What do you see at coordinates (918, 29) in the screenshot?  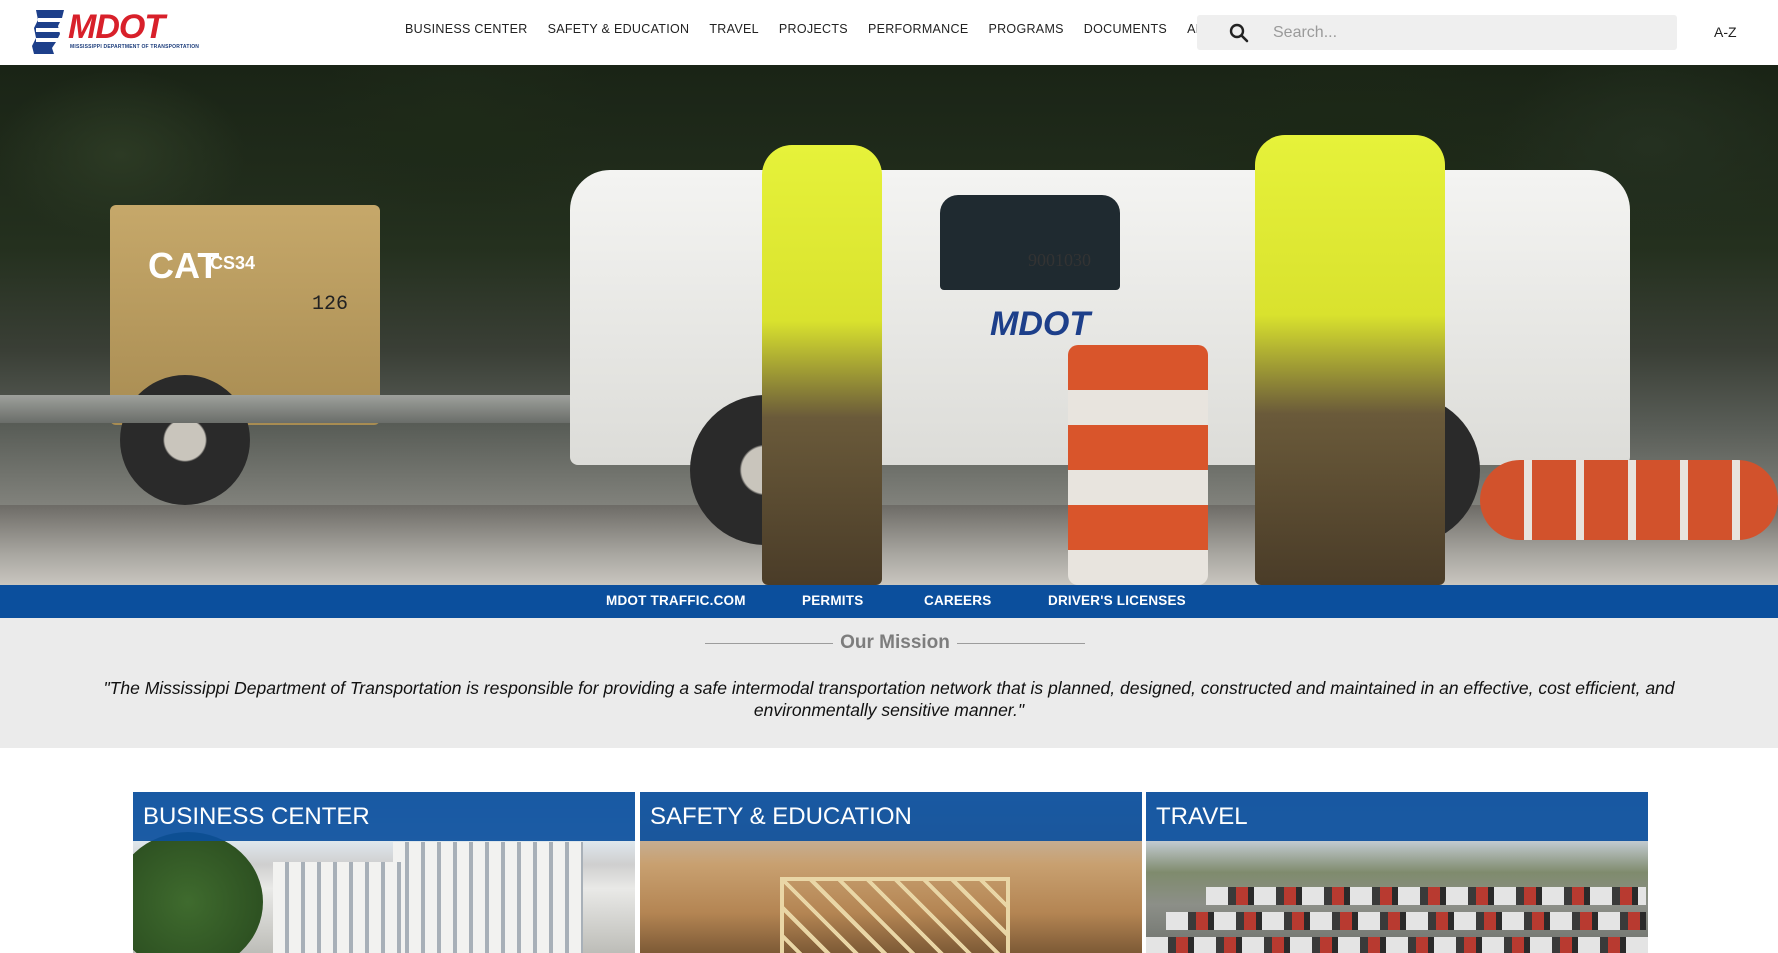 I see `nav-performance: PERFORMANCE` at bounding box center [918, 29].